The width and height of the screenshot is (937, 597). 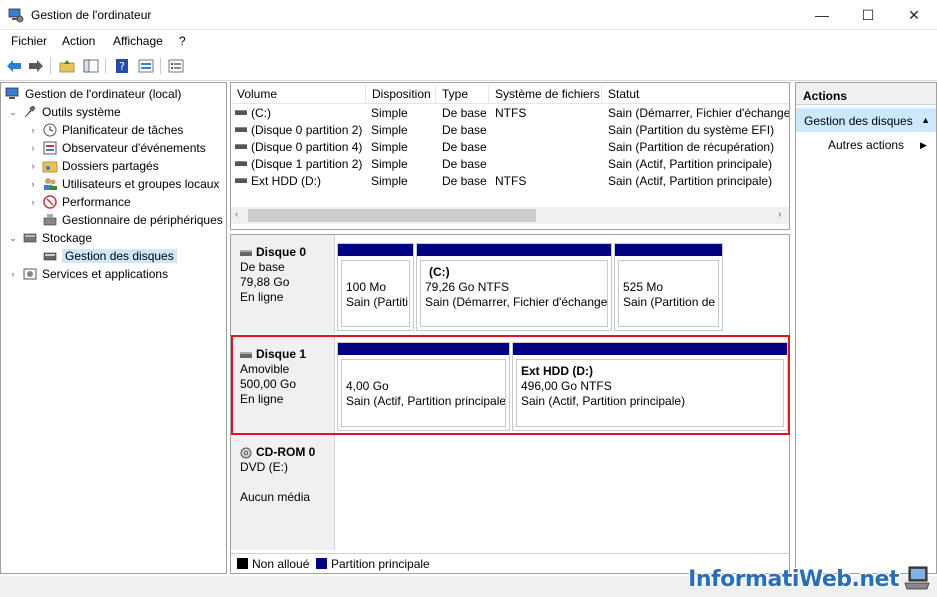 What do you see at coordinates (50, 220) in the screenshot?
I see `device-manager-icon` at bounding box center [50, 220].